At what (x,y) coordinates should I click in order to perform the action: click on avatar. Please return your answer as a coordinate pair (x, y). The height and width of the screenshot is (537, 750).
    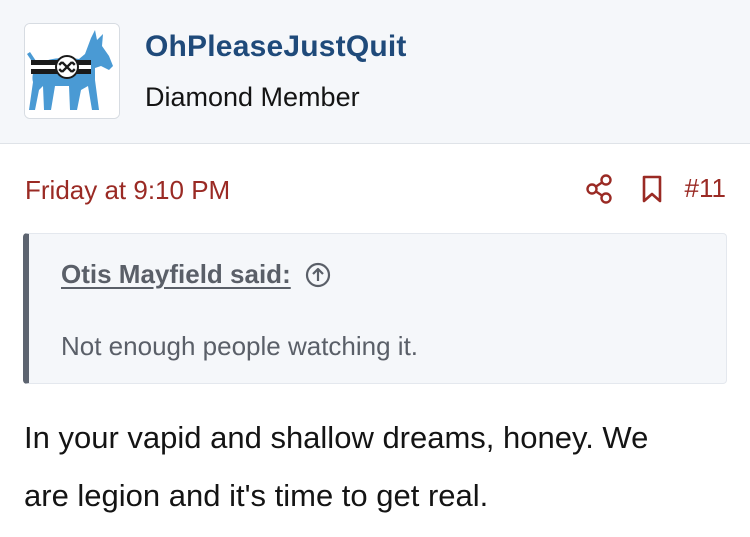
    Looking at the image, I should click on (72, 71).